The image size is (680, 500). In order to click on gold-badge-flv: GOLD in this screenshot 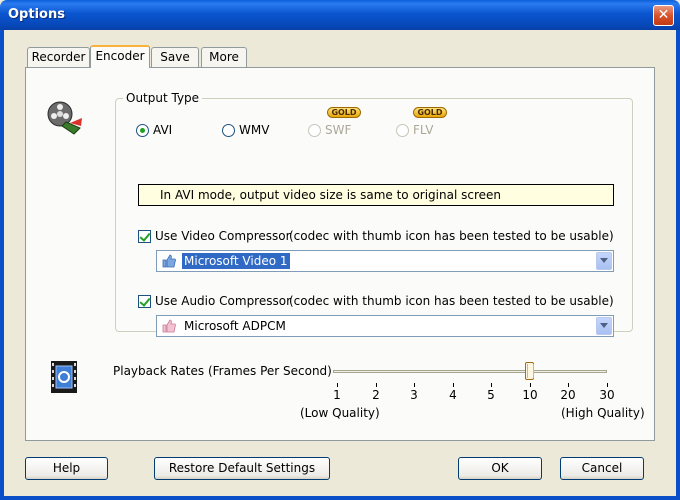, I will do `click(430, 112)`.